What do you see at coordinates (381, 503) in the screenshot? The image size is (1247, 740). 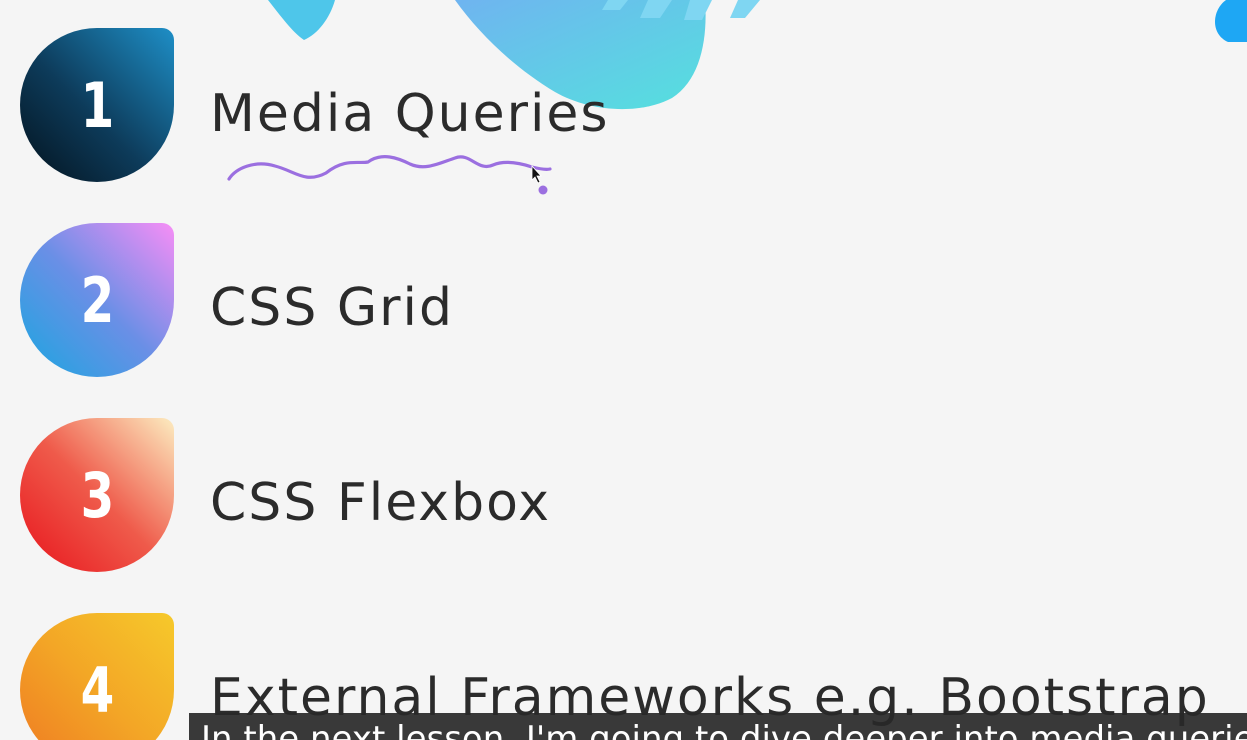 I see `item-title: CSS Flexbox` at bounding box center [381, 503].